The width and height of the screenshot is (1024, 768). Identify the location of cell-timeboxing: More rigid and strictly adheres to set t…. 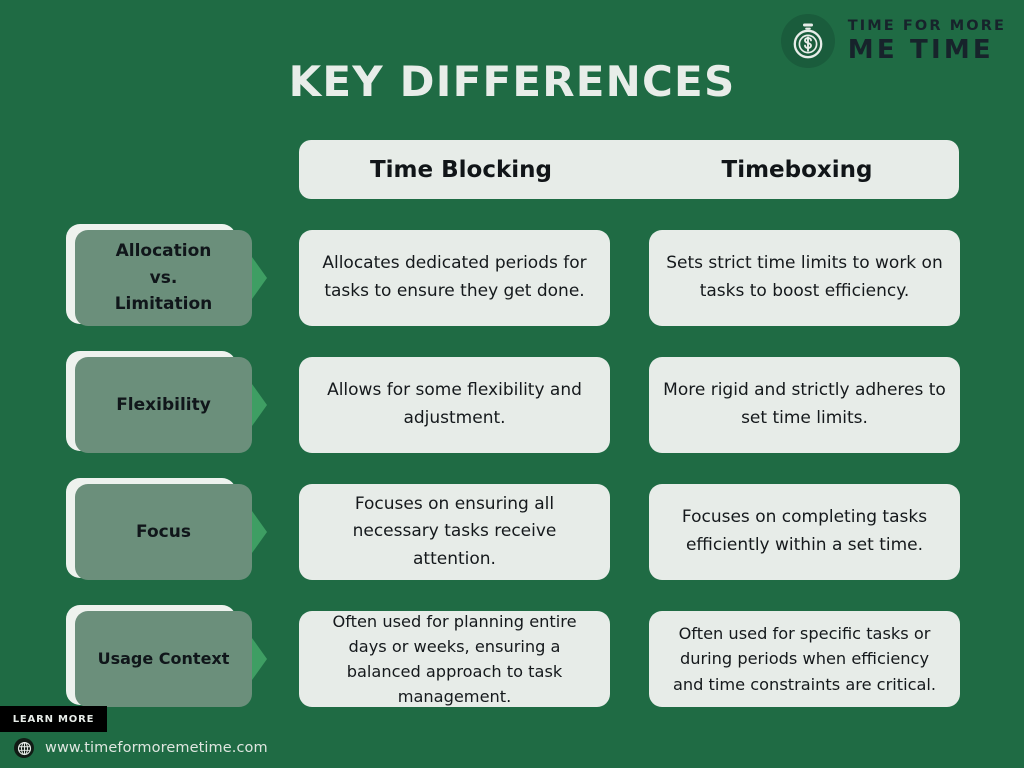
(804, 405).